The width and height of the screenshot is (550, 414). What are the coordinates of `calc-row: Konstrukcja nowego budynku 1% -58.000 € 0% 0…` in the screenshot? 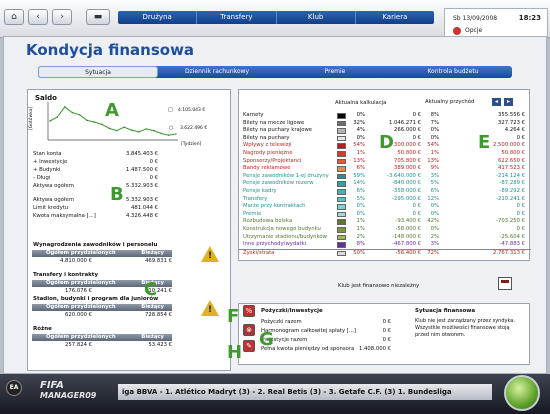 It's located at (385, 230).